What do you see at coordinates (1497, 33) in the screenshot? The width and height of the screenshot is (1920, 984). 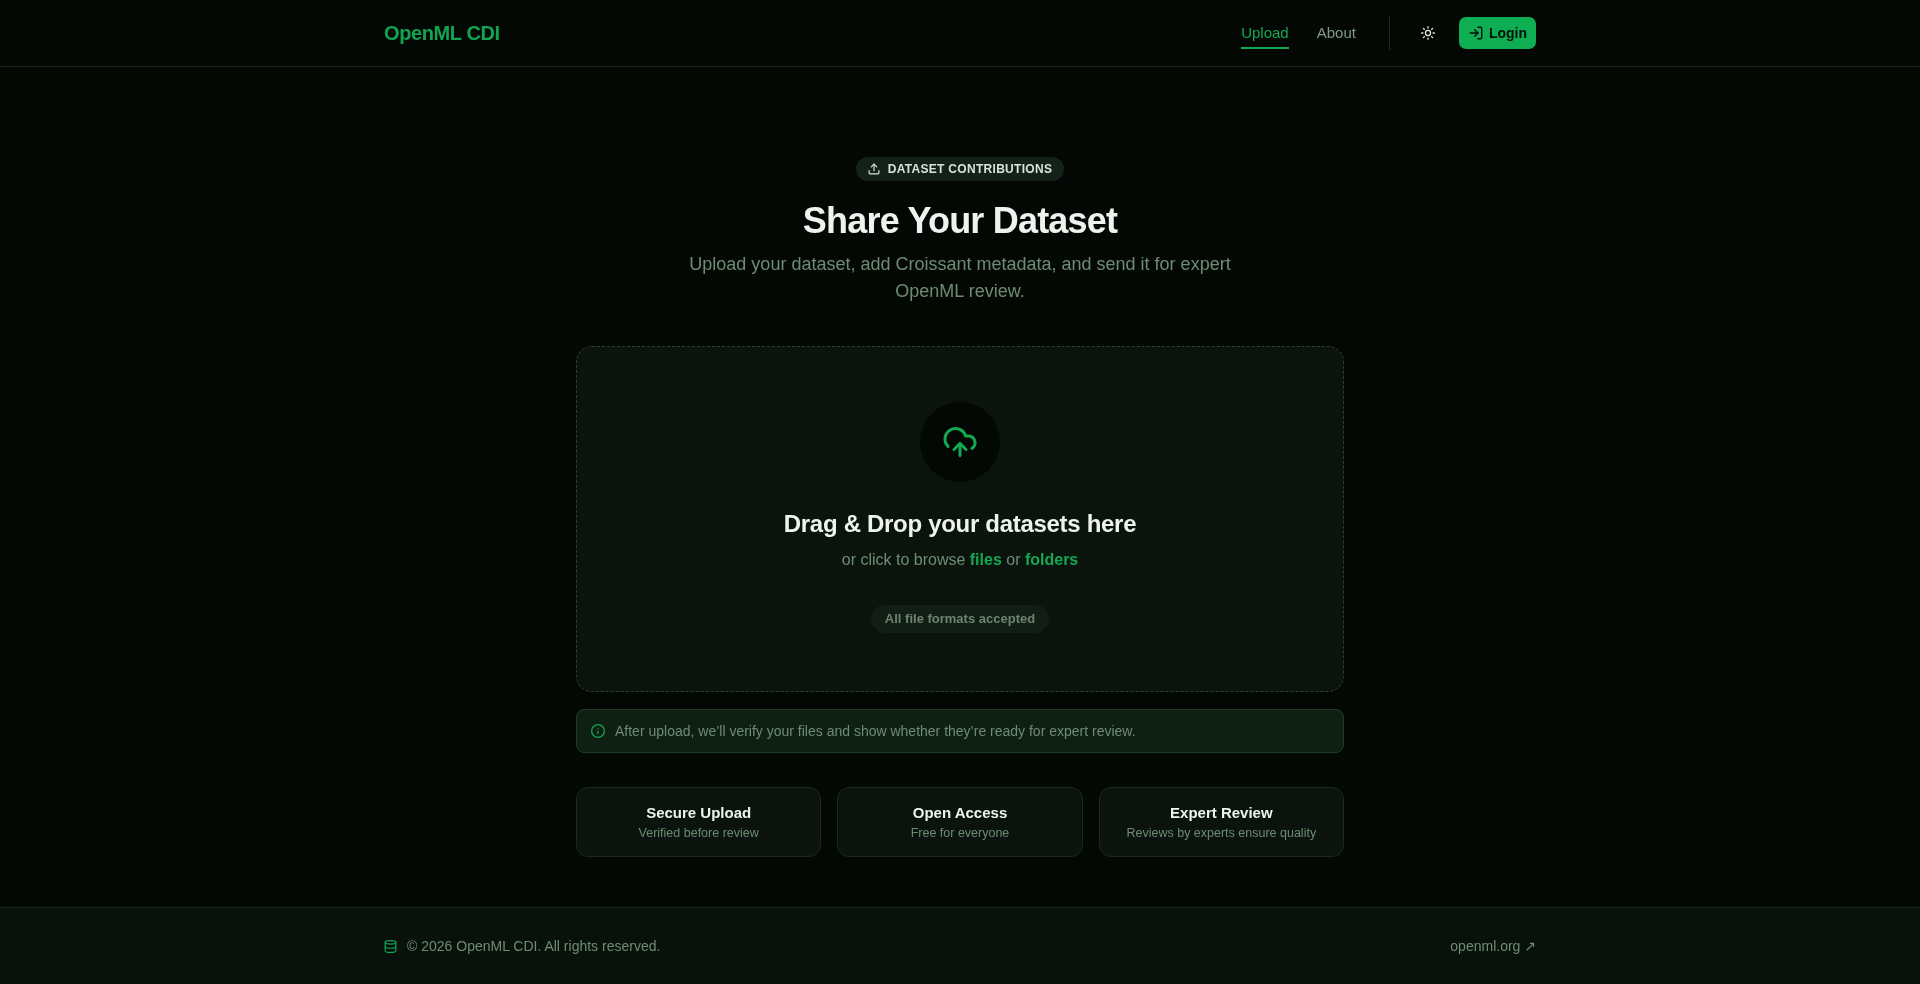 I see `login-button: Login` at bounding box center [1497, 33].